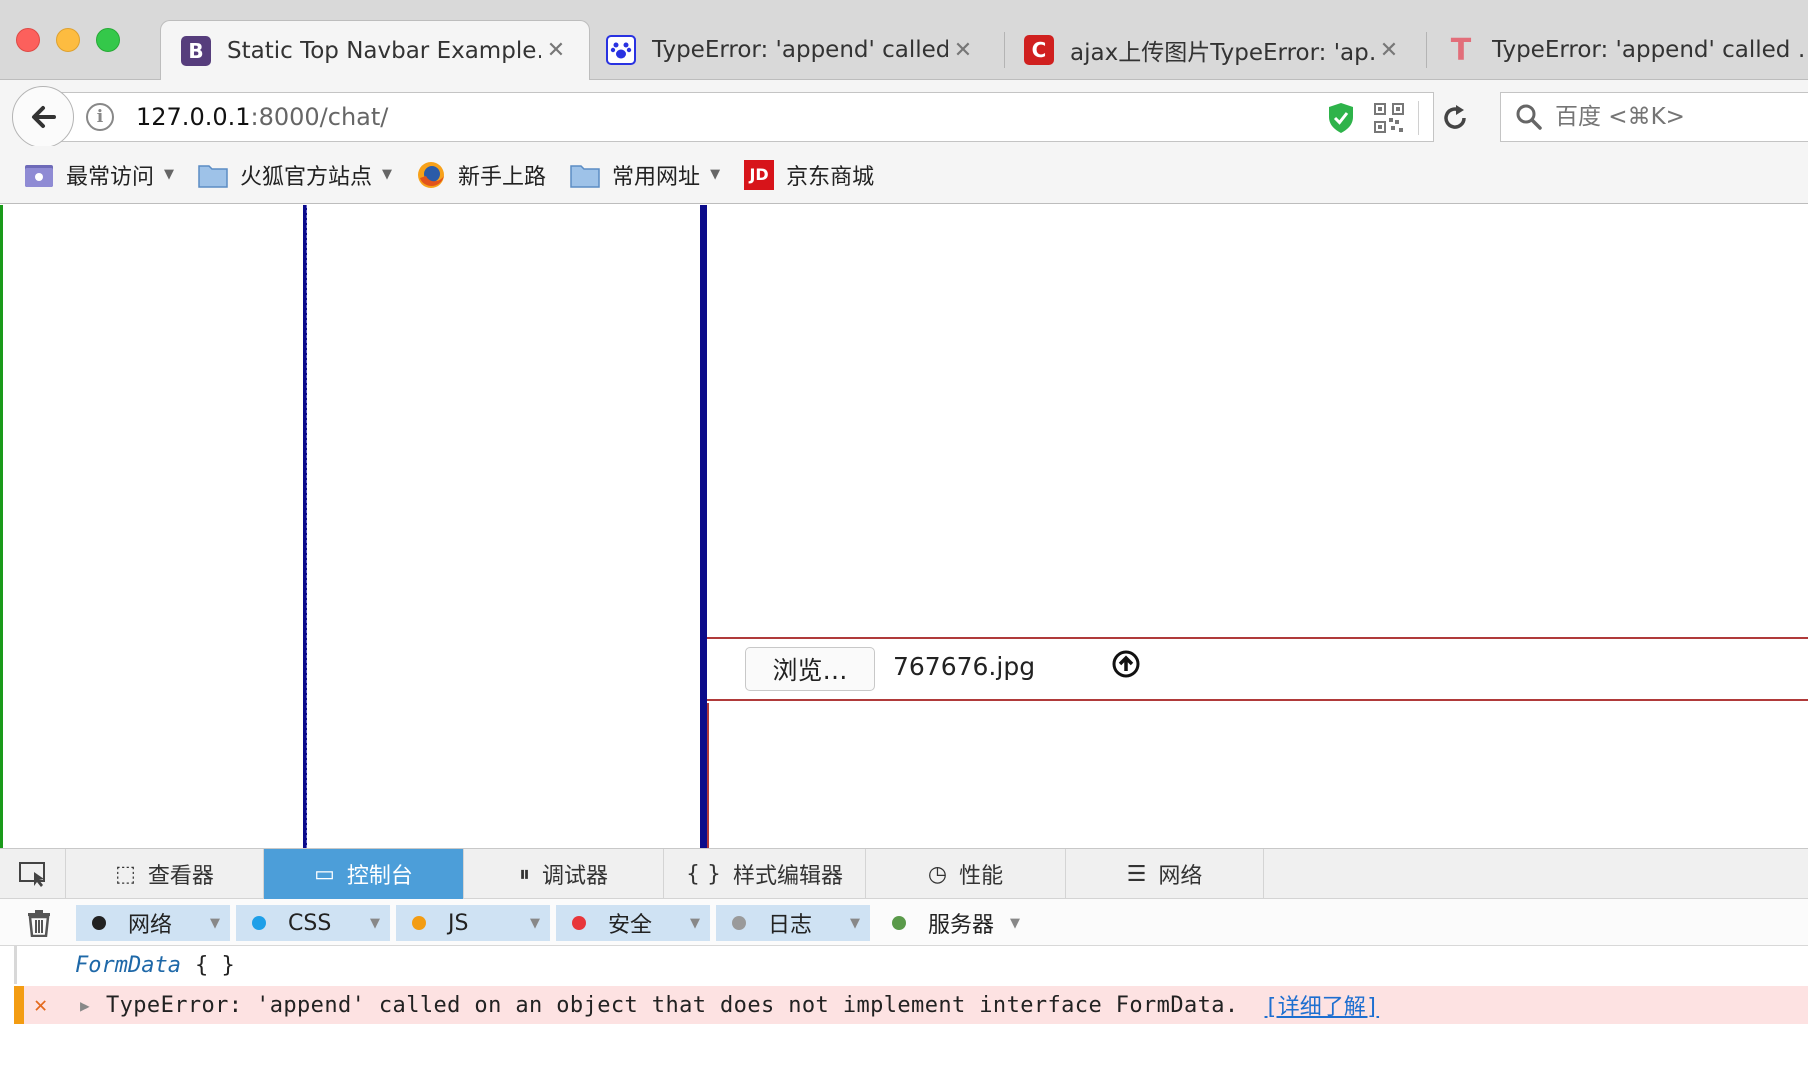 The width and height of the screenshot is (1808, 1086). I want to click on minimize-window-button, so click(68, 40).